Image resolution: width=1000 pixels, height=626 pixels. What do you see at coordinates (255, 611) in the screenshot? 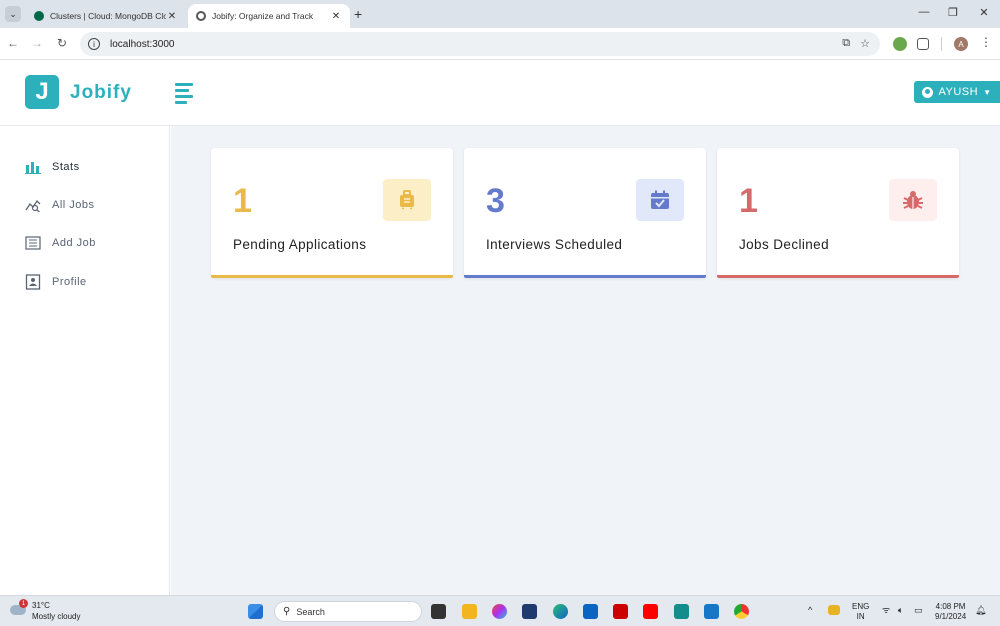
I see `windows-start-icon` at bounding box center [255, 611].